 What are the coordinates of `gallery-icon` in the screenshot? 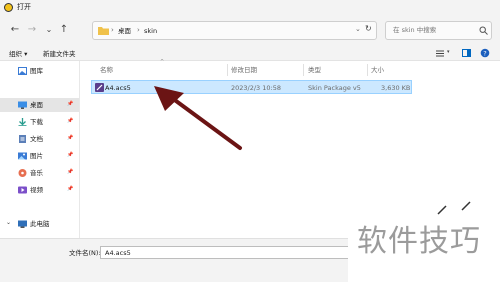 It's located at (22, 71).